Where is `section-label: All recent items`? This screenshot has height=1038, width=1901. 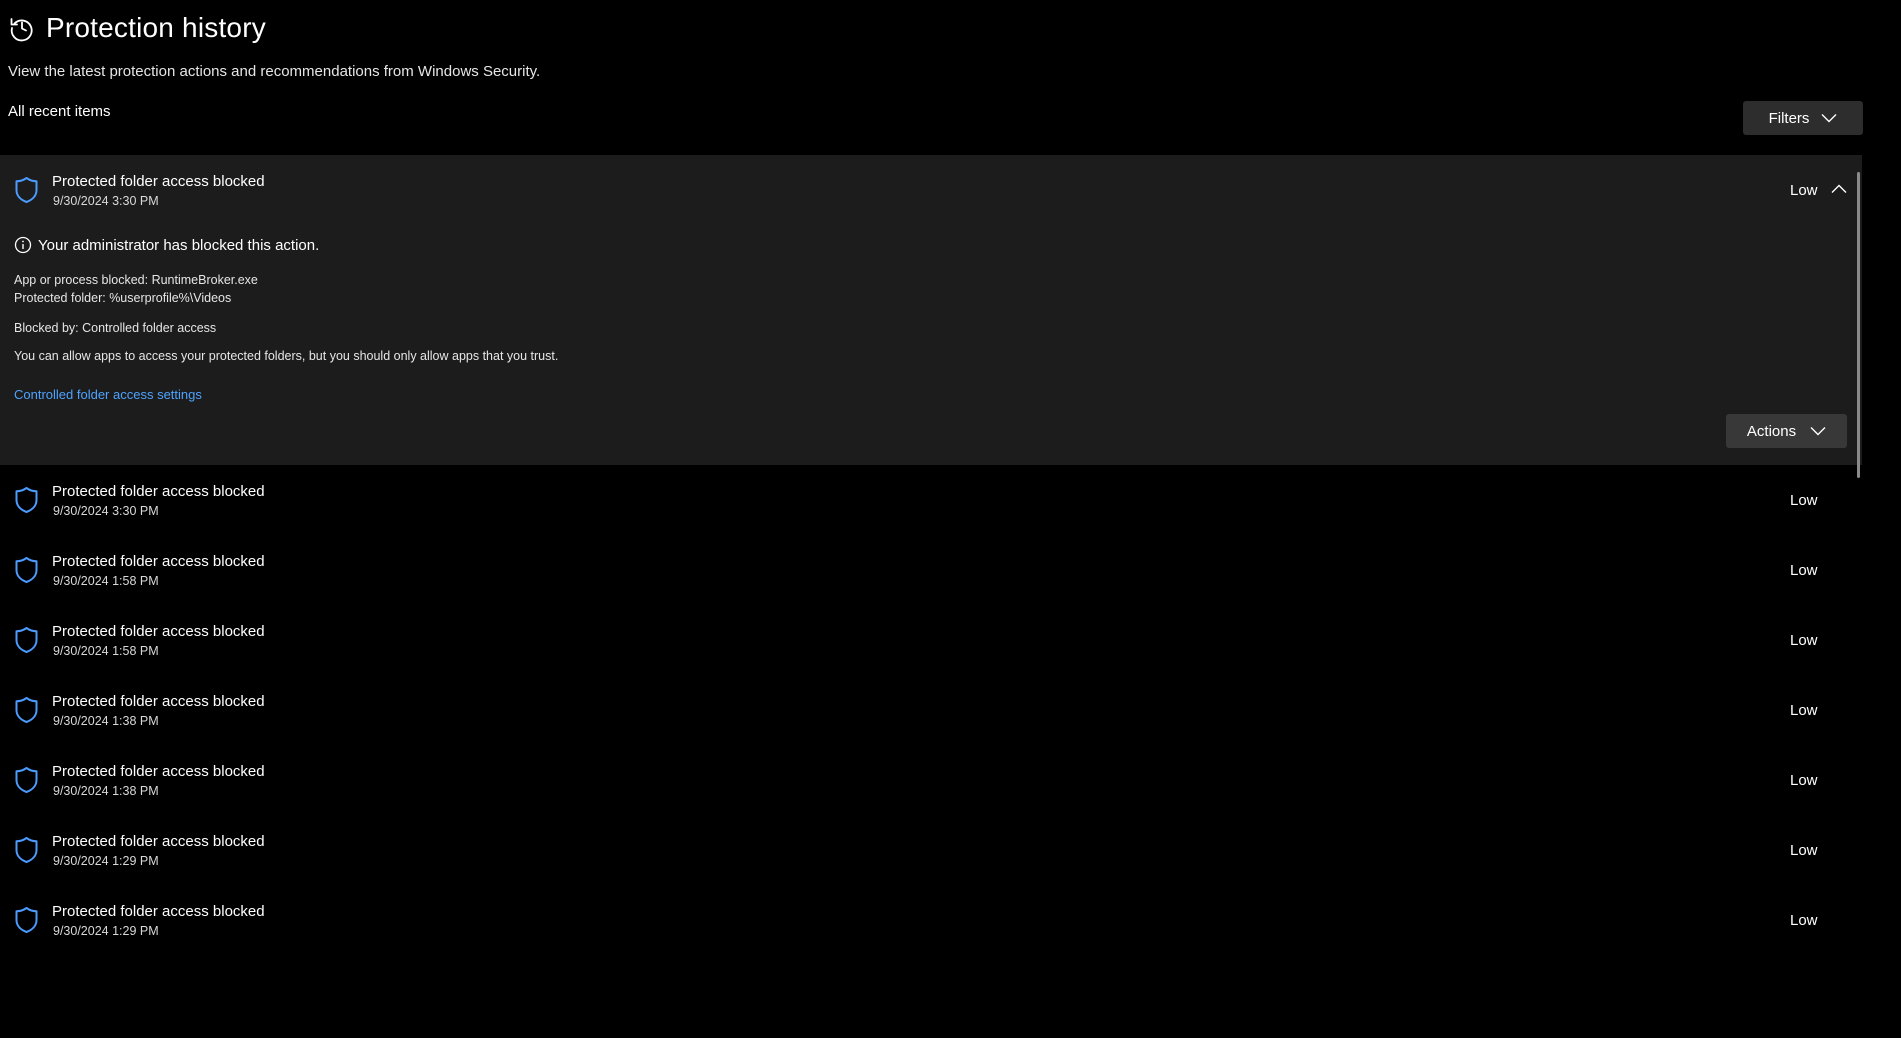
section-label: All recent items is located at coordinates (59, 111).